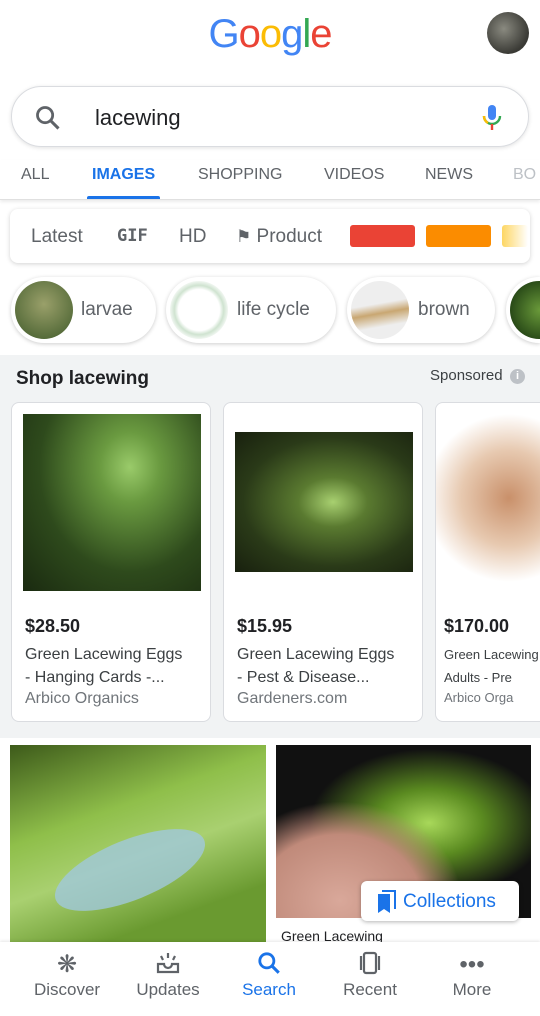 This screenshot has width=540, height=1016. What do you see at coordinates (472, 964) in the screenshot?
I see `more-icon: •••` at bounding box center [472, 964].